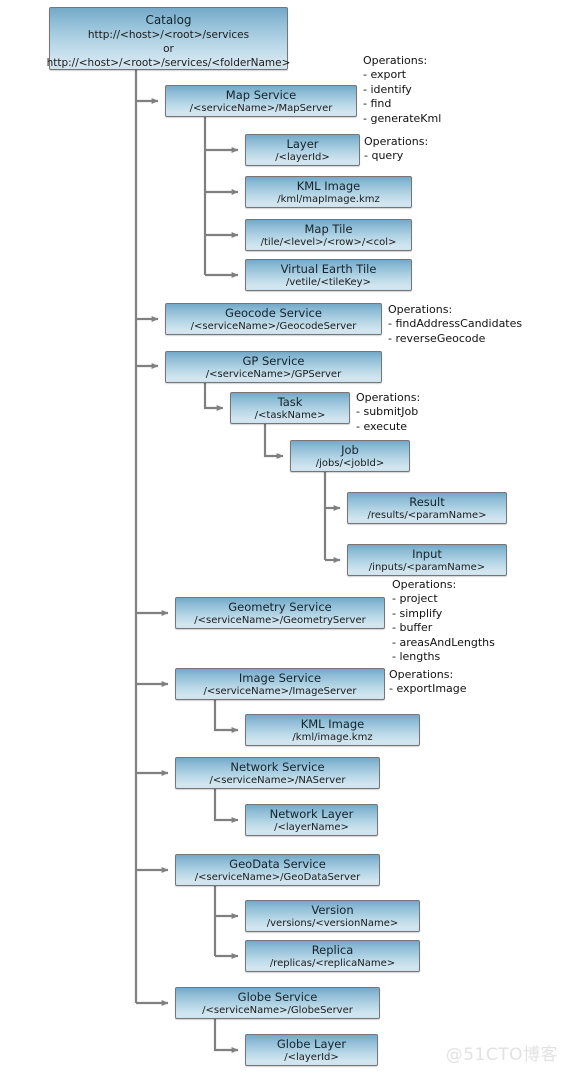 This screenshot has height=1079, width=568. What do you see at coordinates (277, 863) in the screenshot?
I see `geodata-service-title: GeoData Service` at bounding box center [277, 863].